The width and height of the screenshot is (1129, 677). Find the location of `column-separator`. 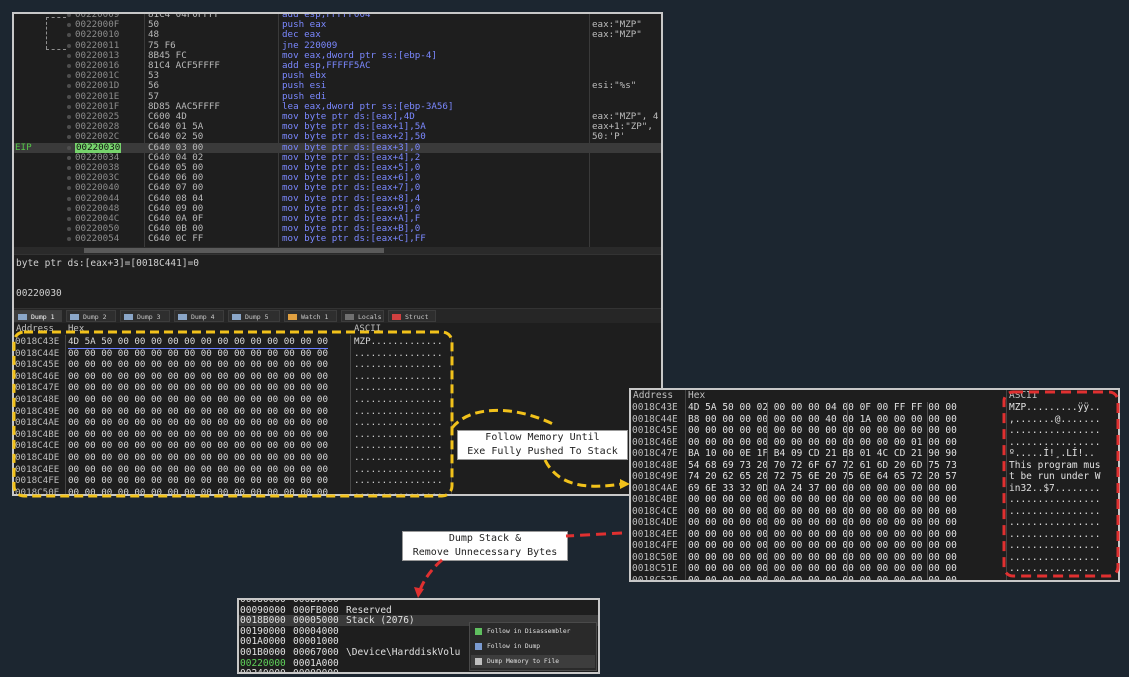

column-separator is located at coordinates (767, 491).